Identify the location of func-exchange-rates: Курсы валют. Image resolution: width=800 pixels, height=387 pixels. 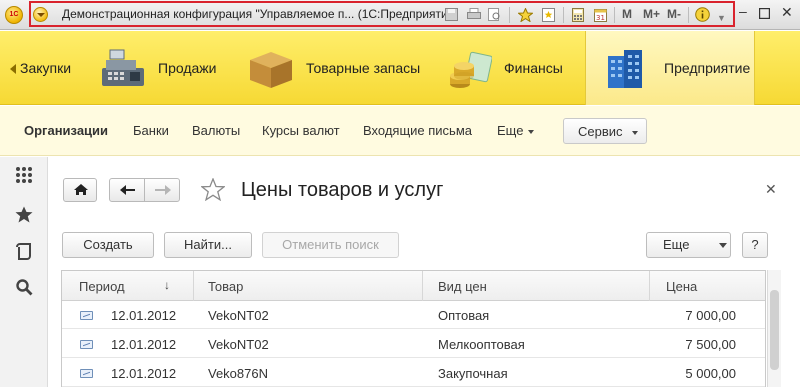
(301, 130).